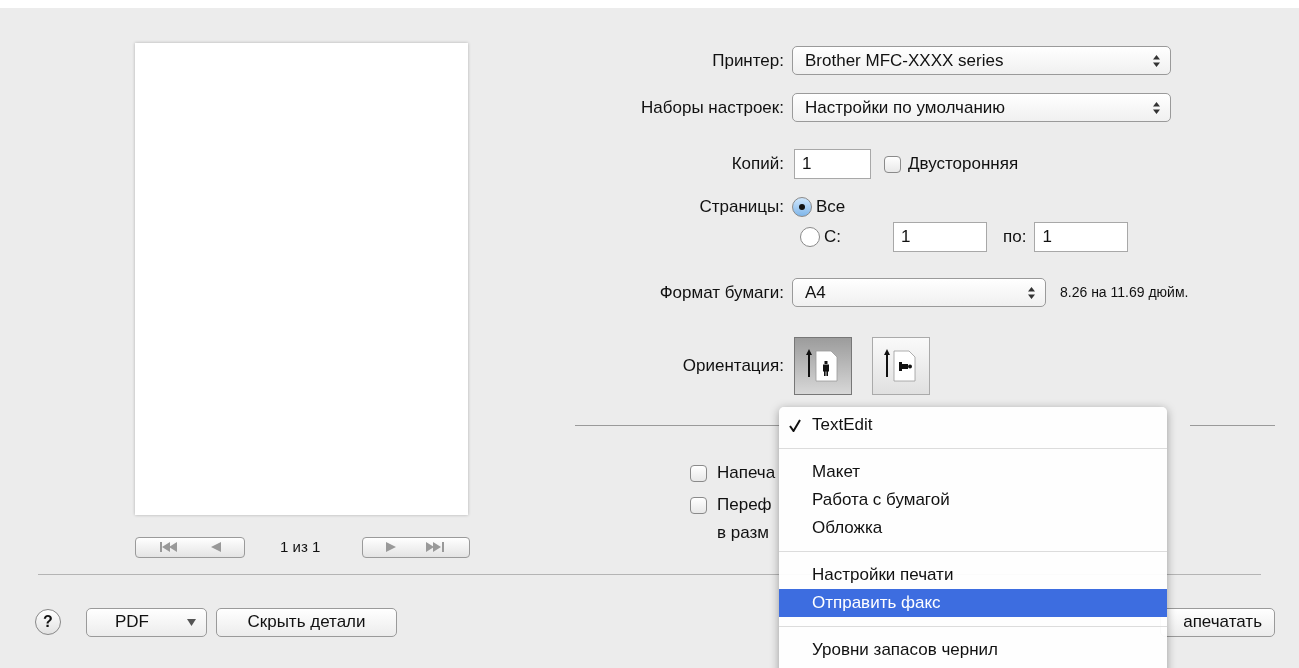 This screenshot has width=1299, height=668. I want to click on menu-item: Работа с бумагой, so click(973, 500).